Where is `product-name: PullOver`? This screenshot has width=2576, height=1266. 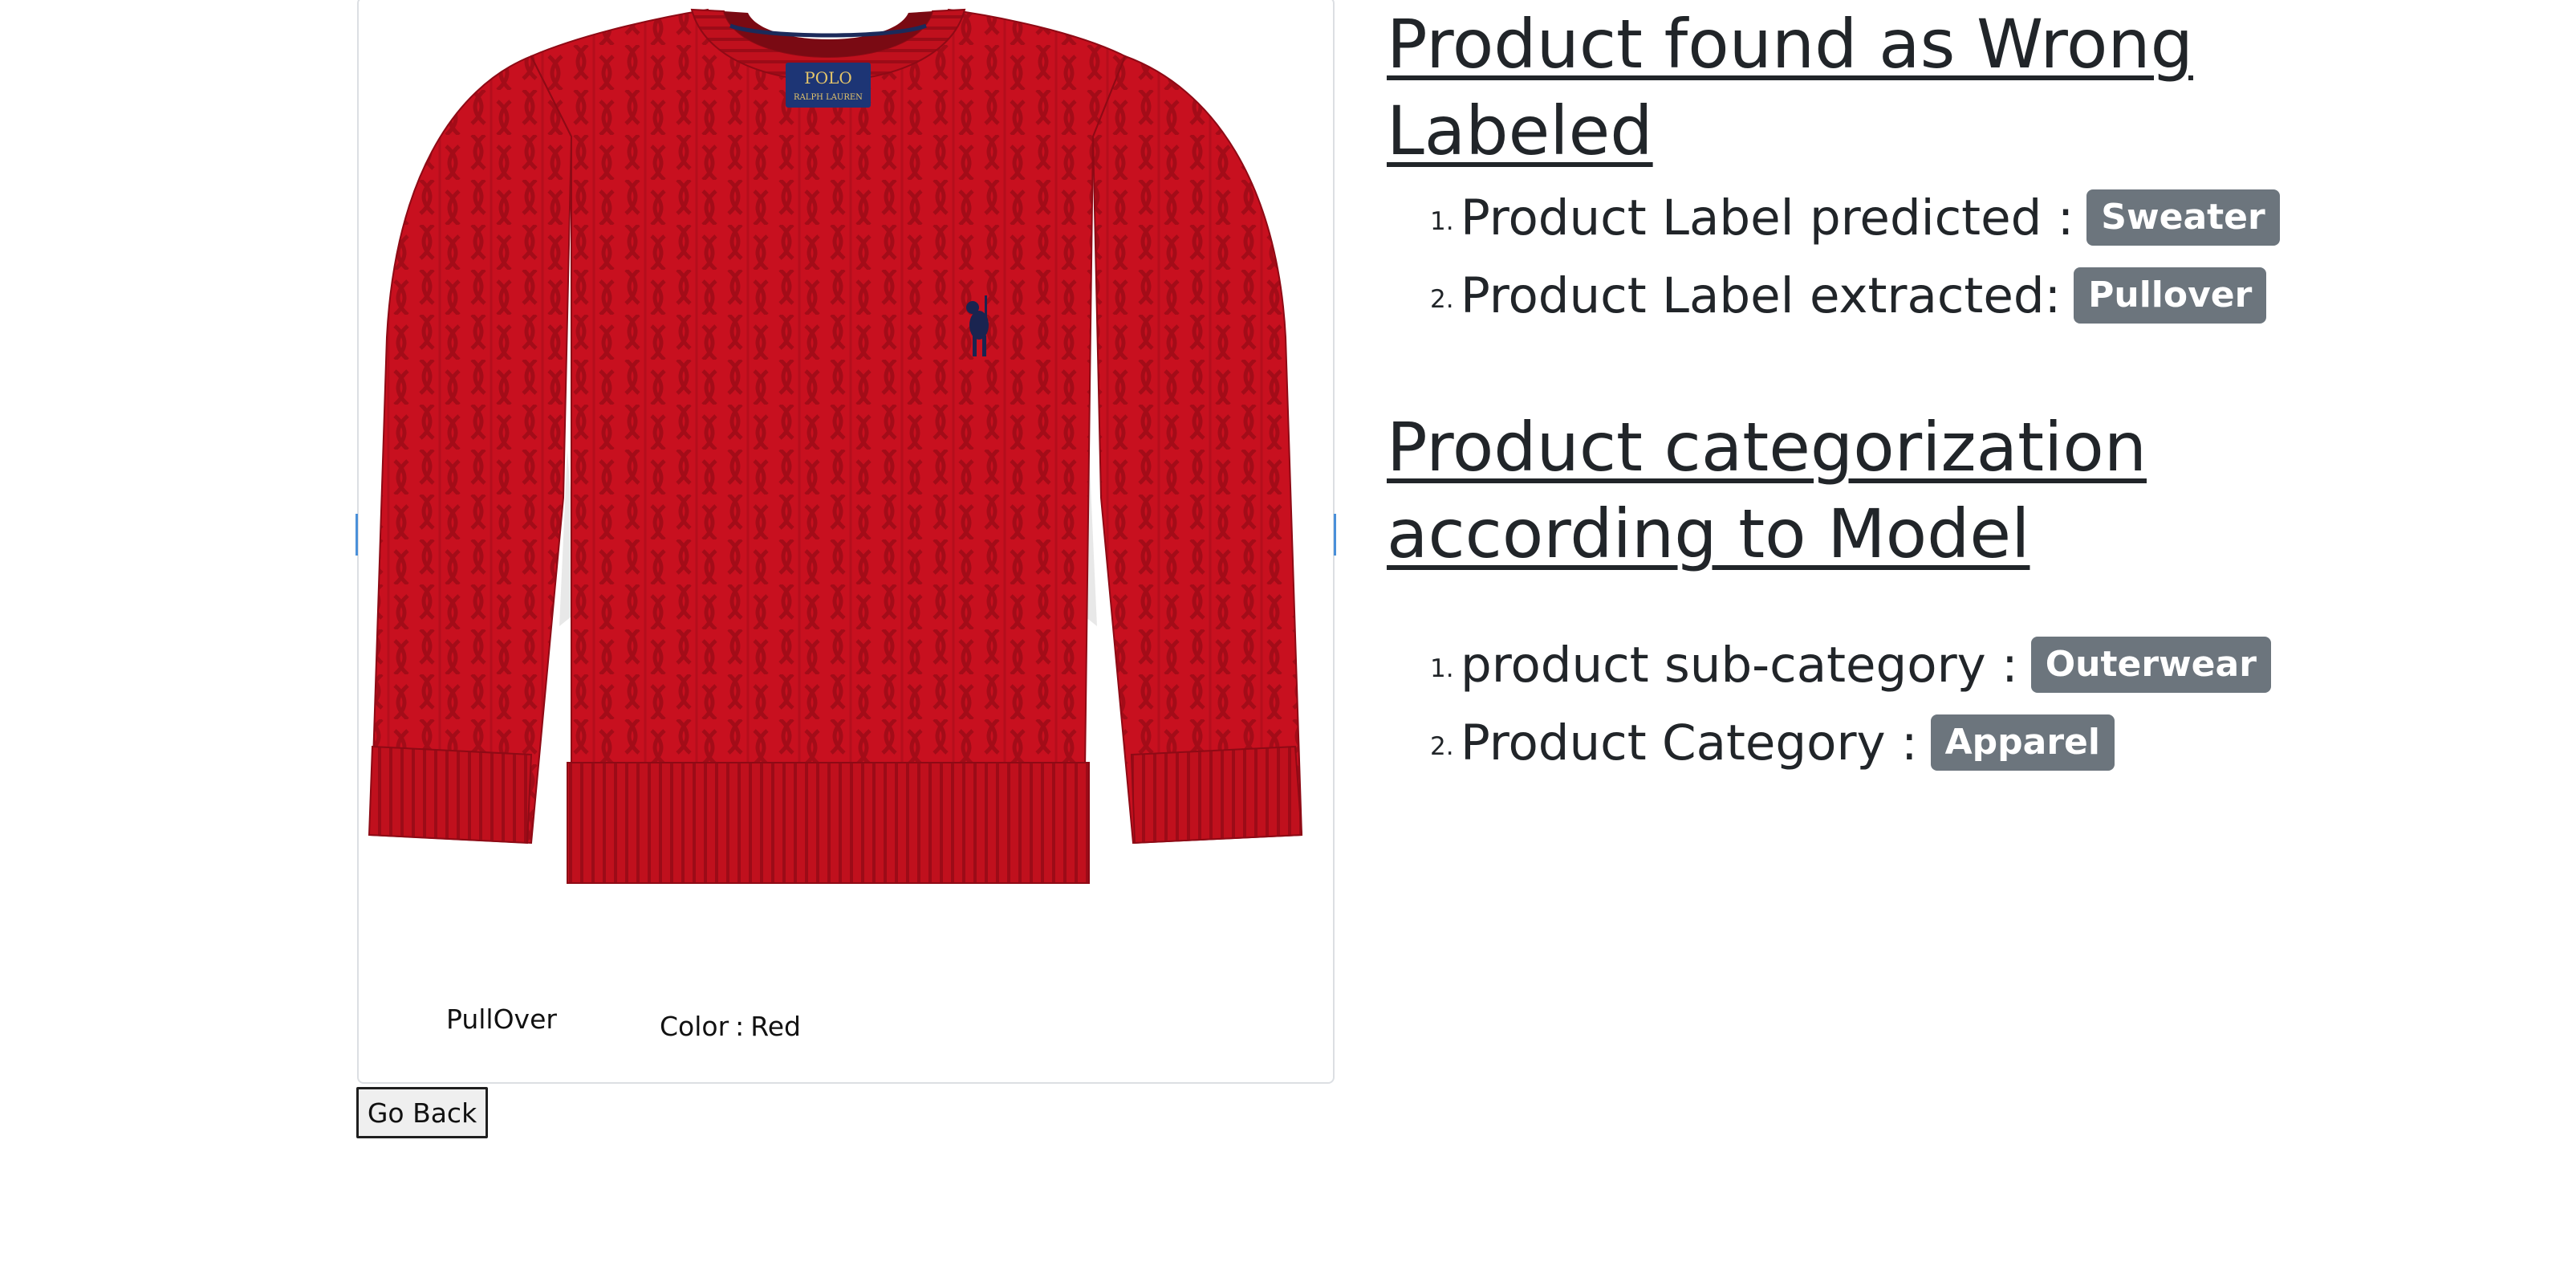 product-name: PullOver is located at coordinates (502, 1019).